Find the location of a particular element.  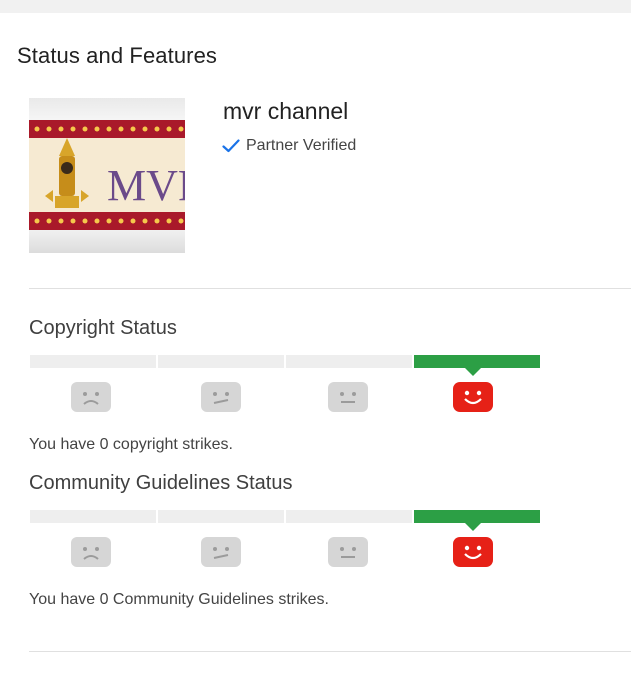

page-title: Status and Features is located at coordinates (117, 55).